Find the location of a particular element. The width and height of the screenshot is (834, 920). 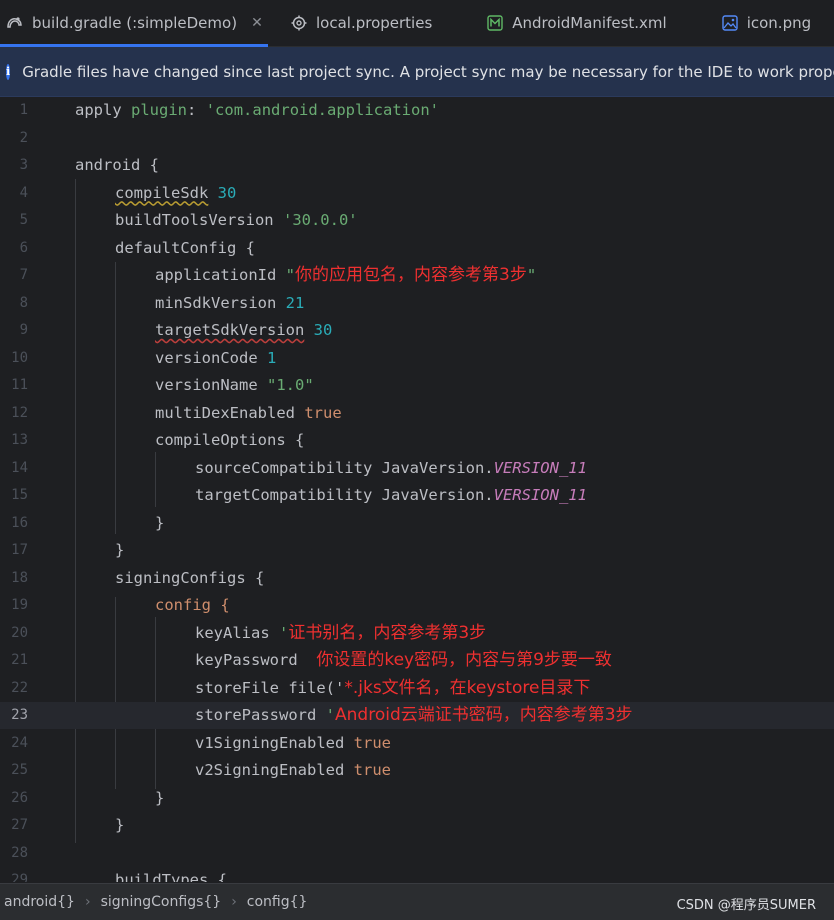

code-line: 22 storeFile file('*.jks文件名，在keystore目录下 is located at coordinates (301, 687).